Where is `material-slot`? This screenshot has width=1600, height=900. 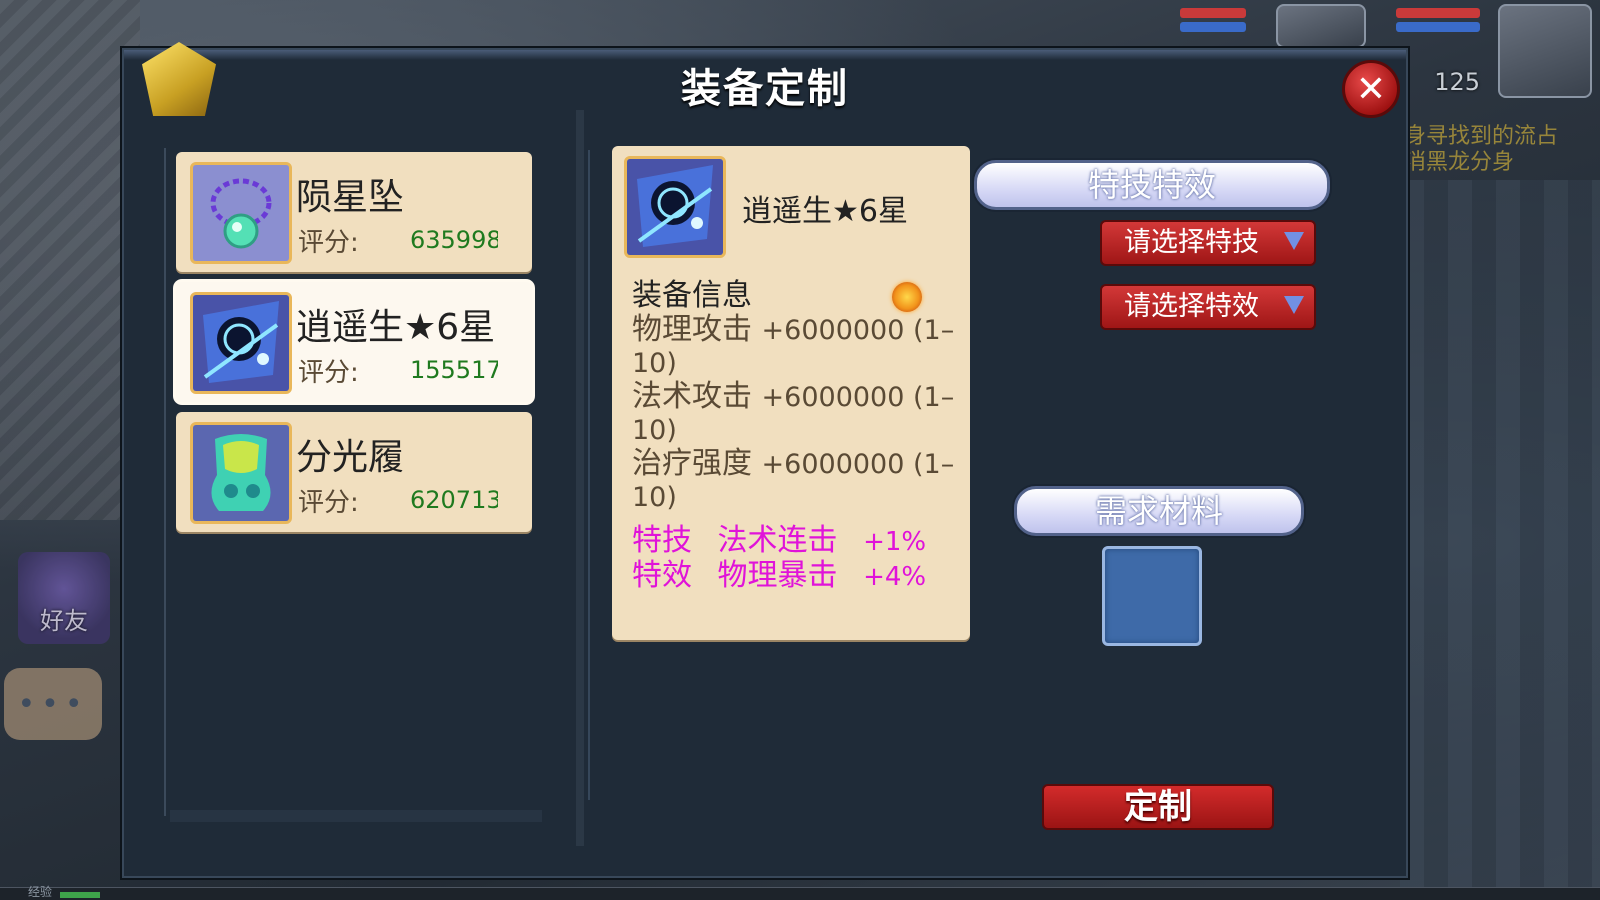
material-slot is located at coordinates (1152, 596).